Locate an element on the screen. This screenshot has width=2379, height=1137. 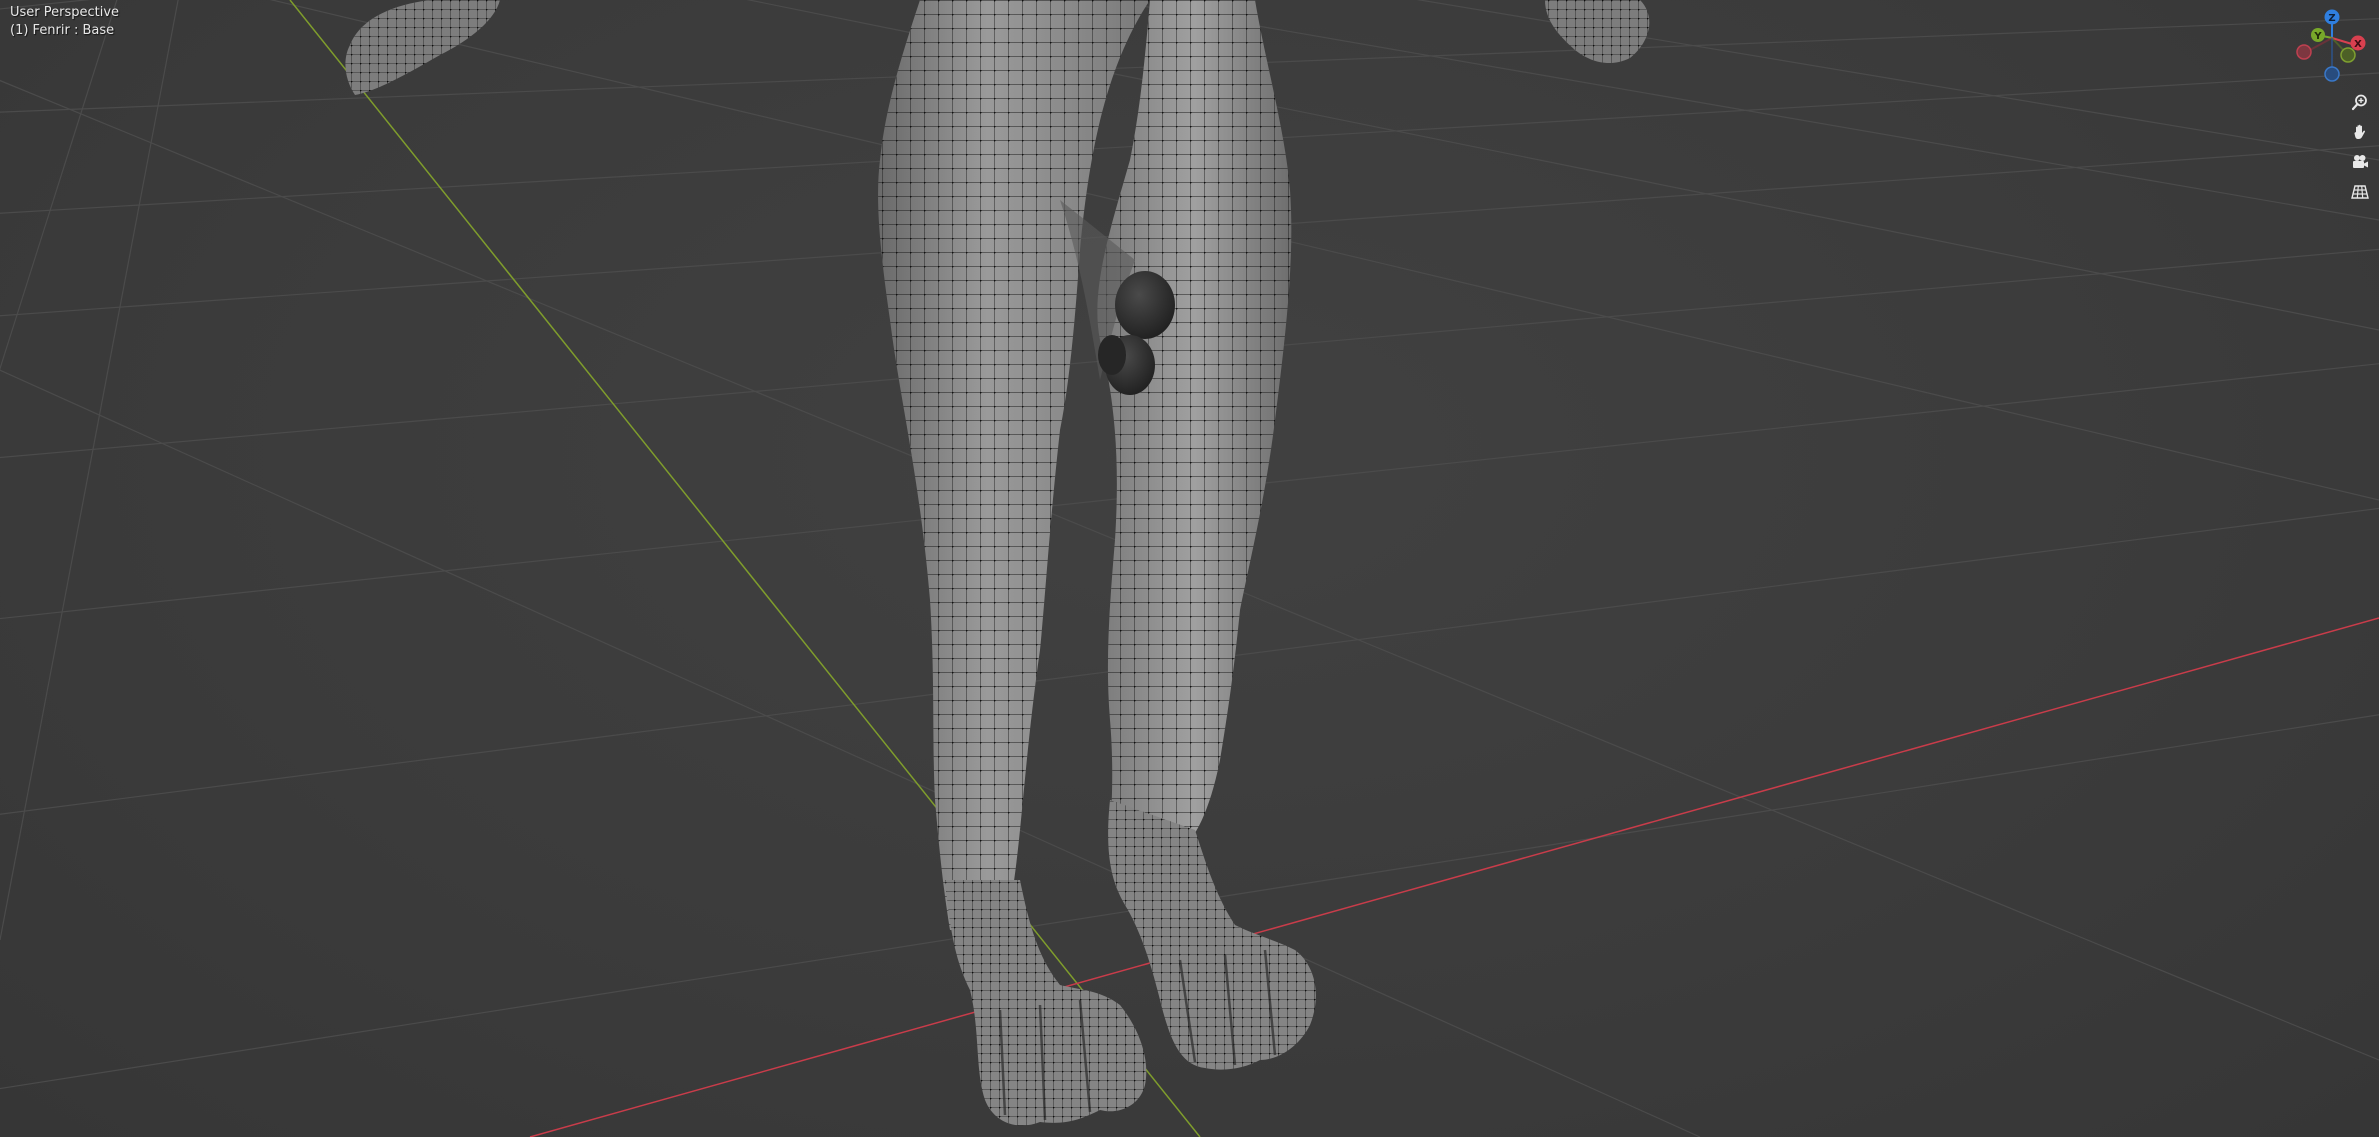
gizmo-axis-neg-y is located at coordinates (2348, 55).